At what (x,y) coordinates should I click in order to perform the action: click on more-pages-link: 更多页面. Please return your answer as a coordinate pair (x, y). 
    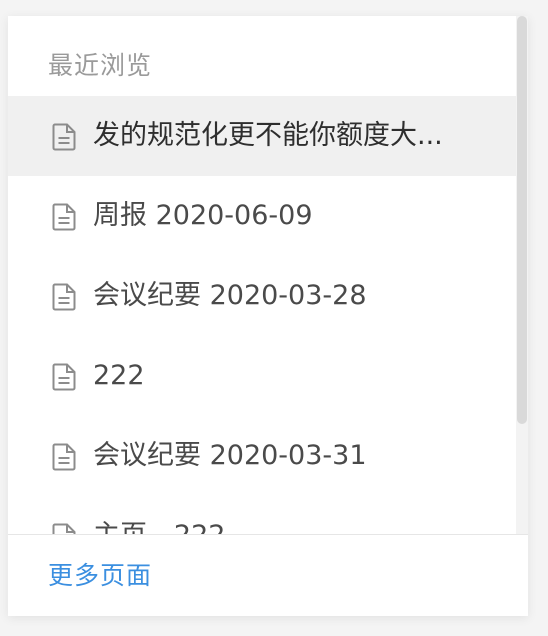
    Looking at the image, I should click on (100, 576).